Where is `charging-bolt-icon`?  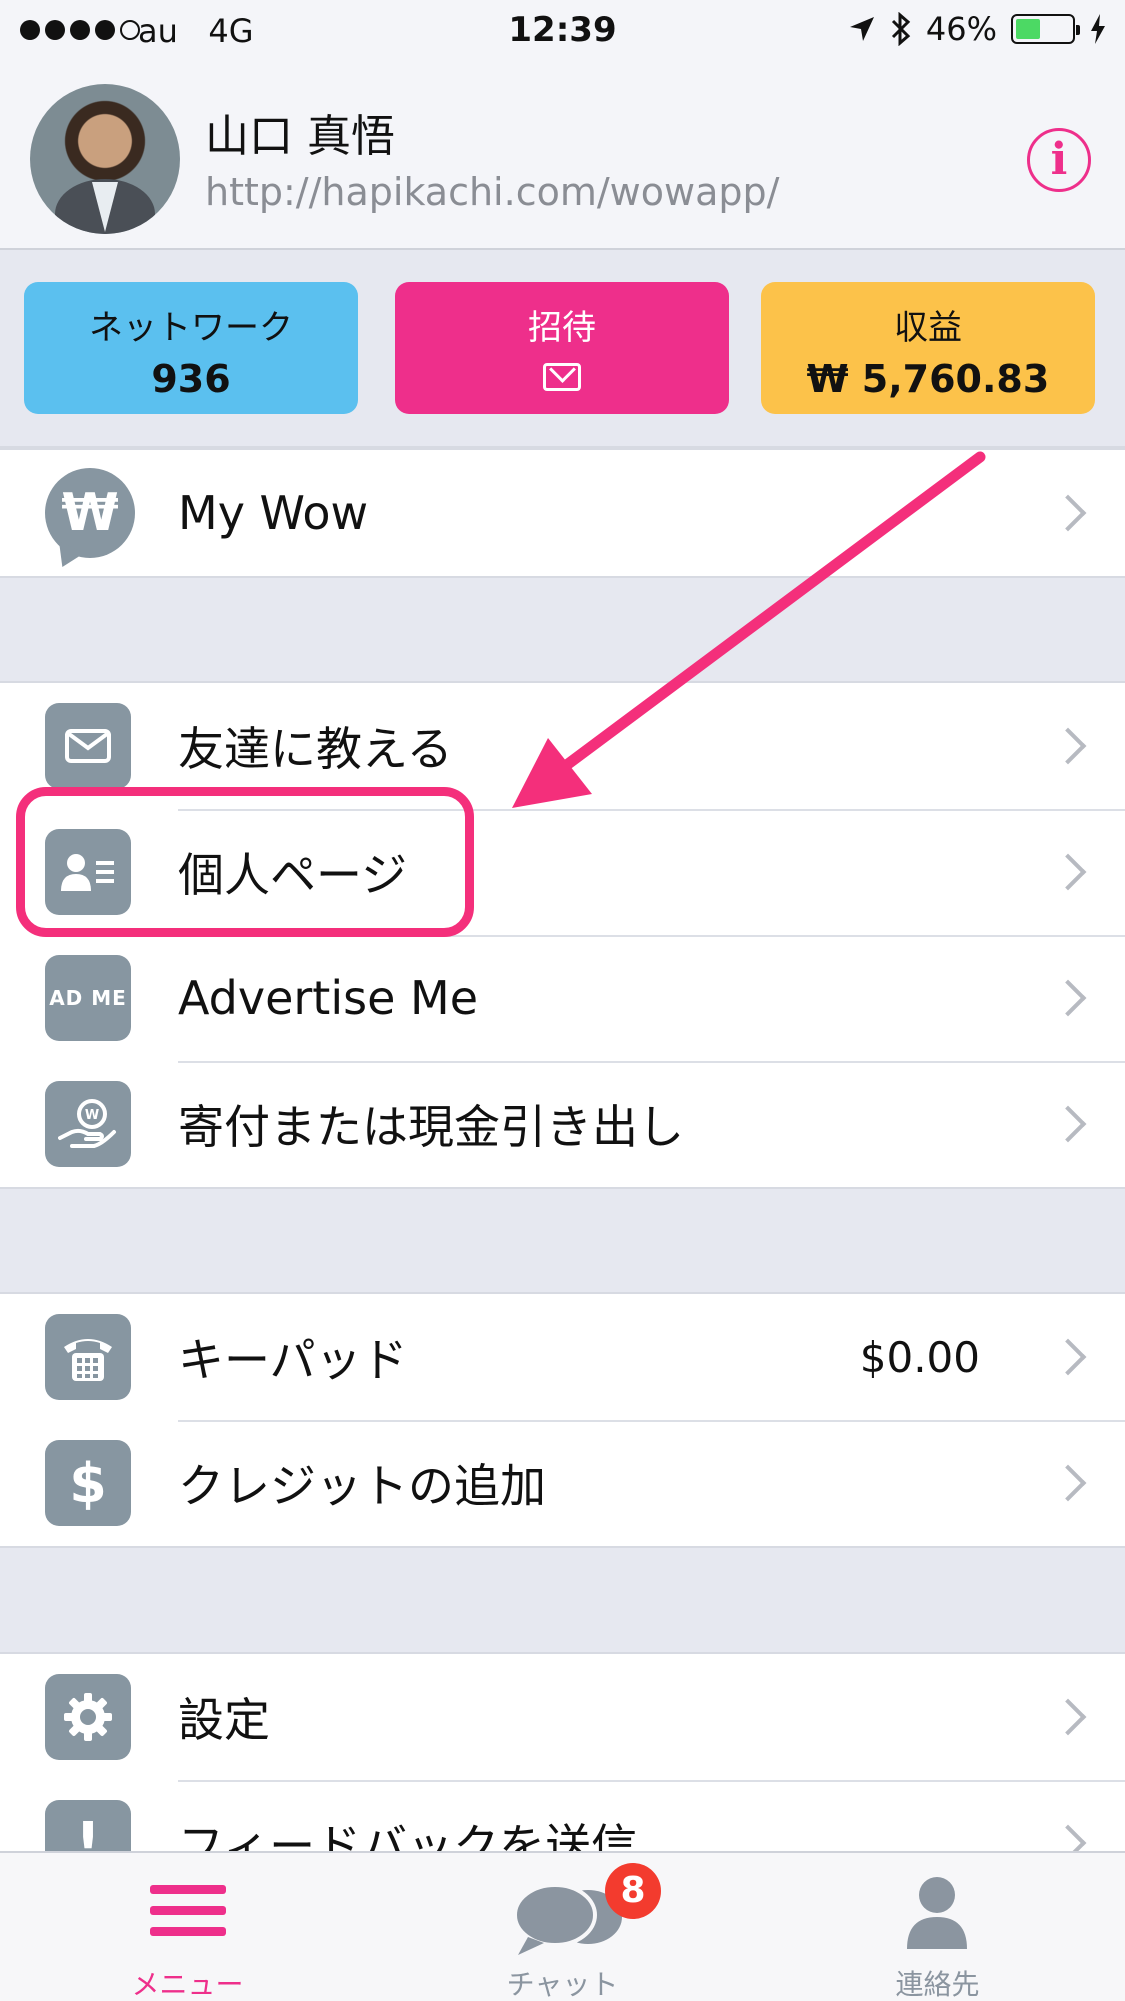
charging-bolt-icon is located at coordinates (1098, 29).